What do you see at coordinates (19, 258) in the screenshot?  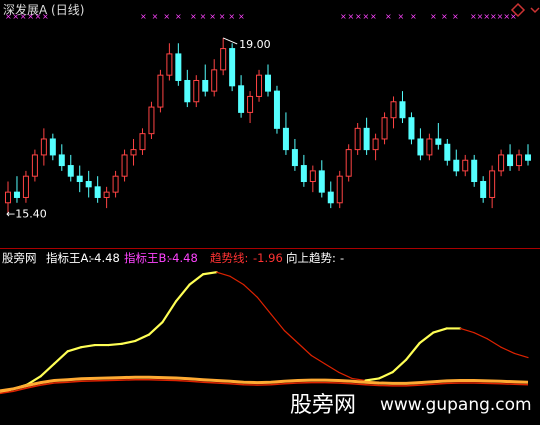 I see `indicator-name: 股旁网` at bounding box center [19, 258].